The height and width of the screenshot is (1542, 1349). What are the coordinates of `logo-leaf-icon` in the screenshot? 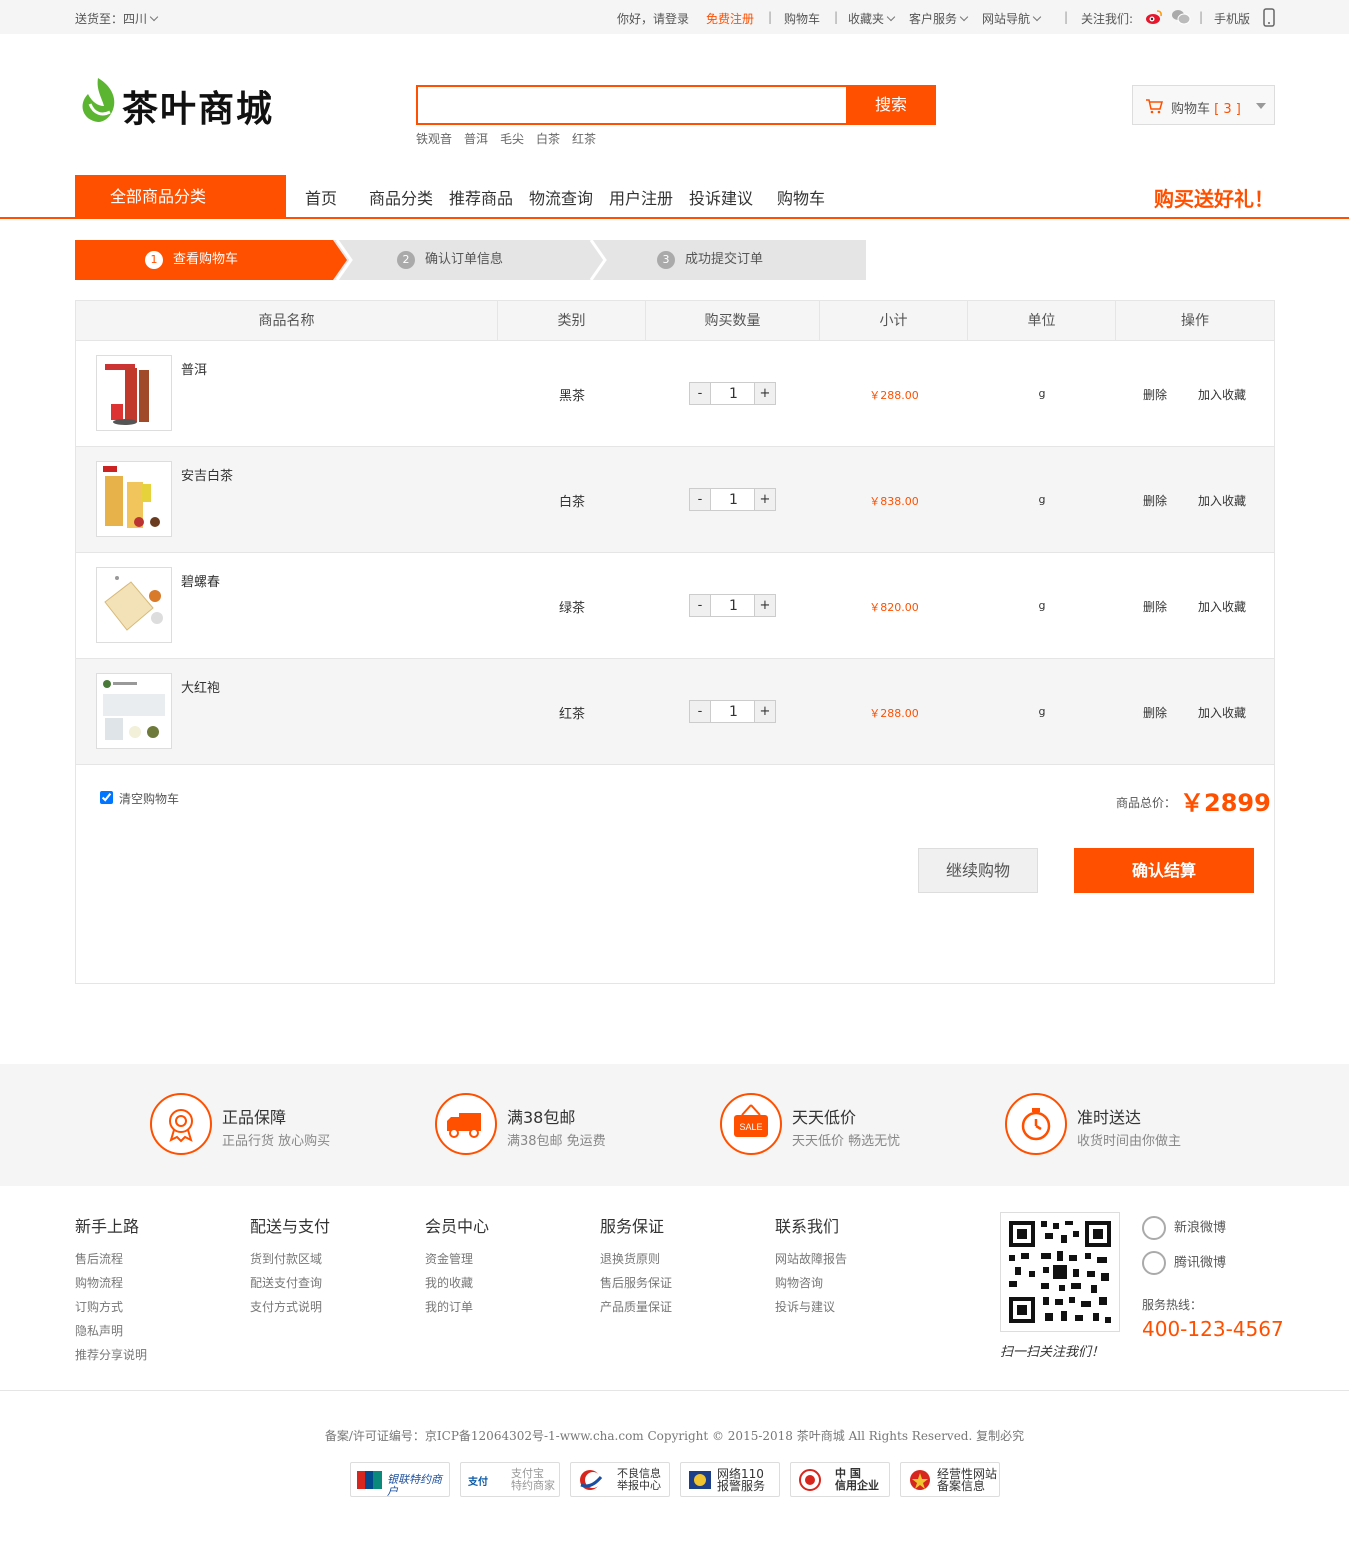 It's located at (98, 101).